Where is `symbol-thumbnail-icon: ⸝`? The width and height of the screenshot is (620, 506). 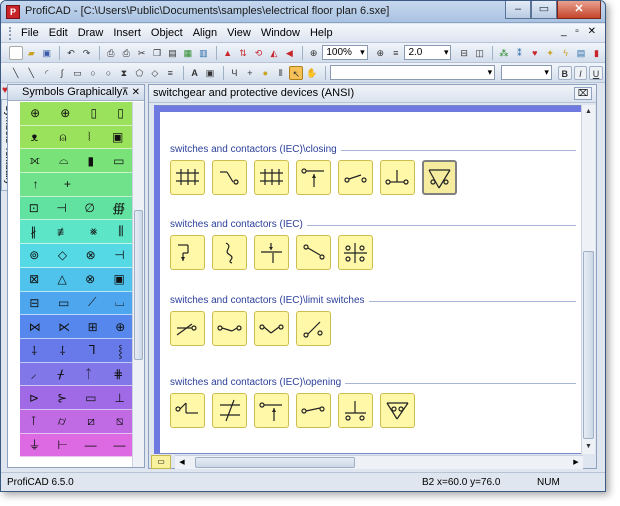 symbol-thumbnail-icon: ⸝ is located at coordinates (34, 373).